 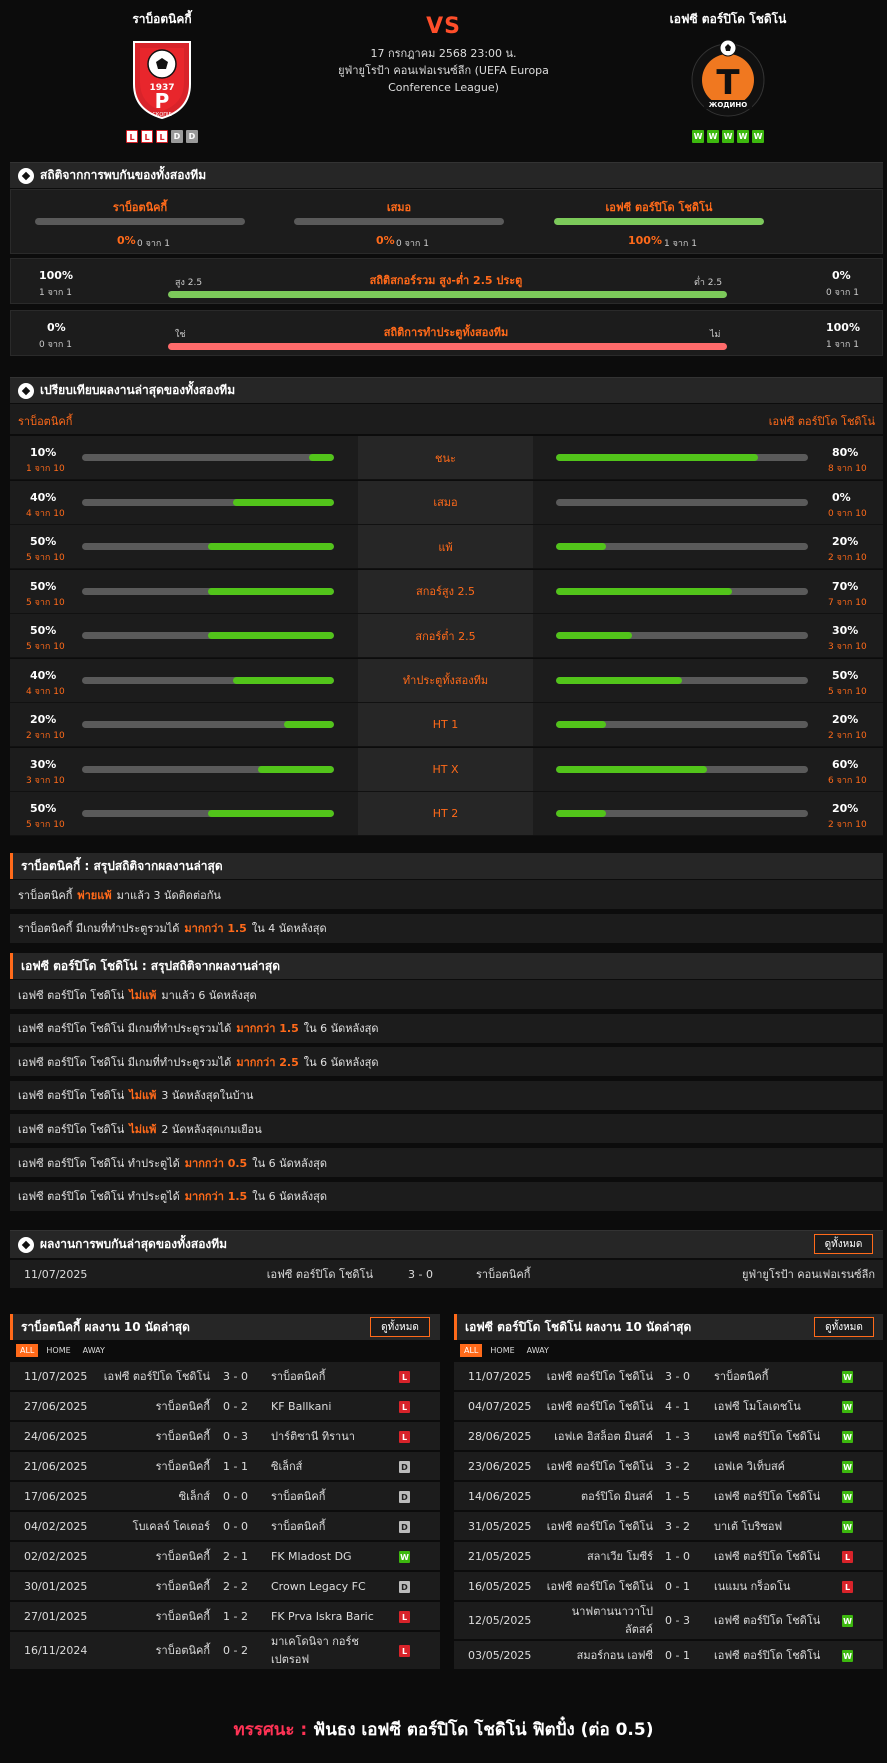 What do you see at coordinates (677, 1496) in the screenshot?
I see `match-score: 1 - 5` at bounding box center [677, 1496].